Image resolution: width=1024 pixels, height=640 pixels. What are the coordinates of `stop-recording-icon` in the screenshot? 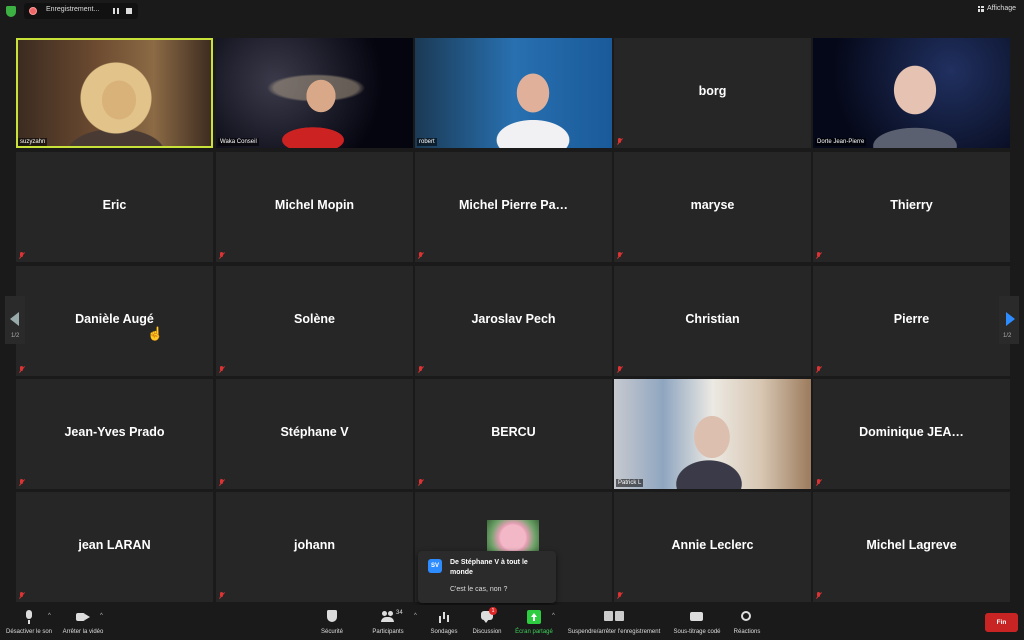 It's located at (129, 11).